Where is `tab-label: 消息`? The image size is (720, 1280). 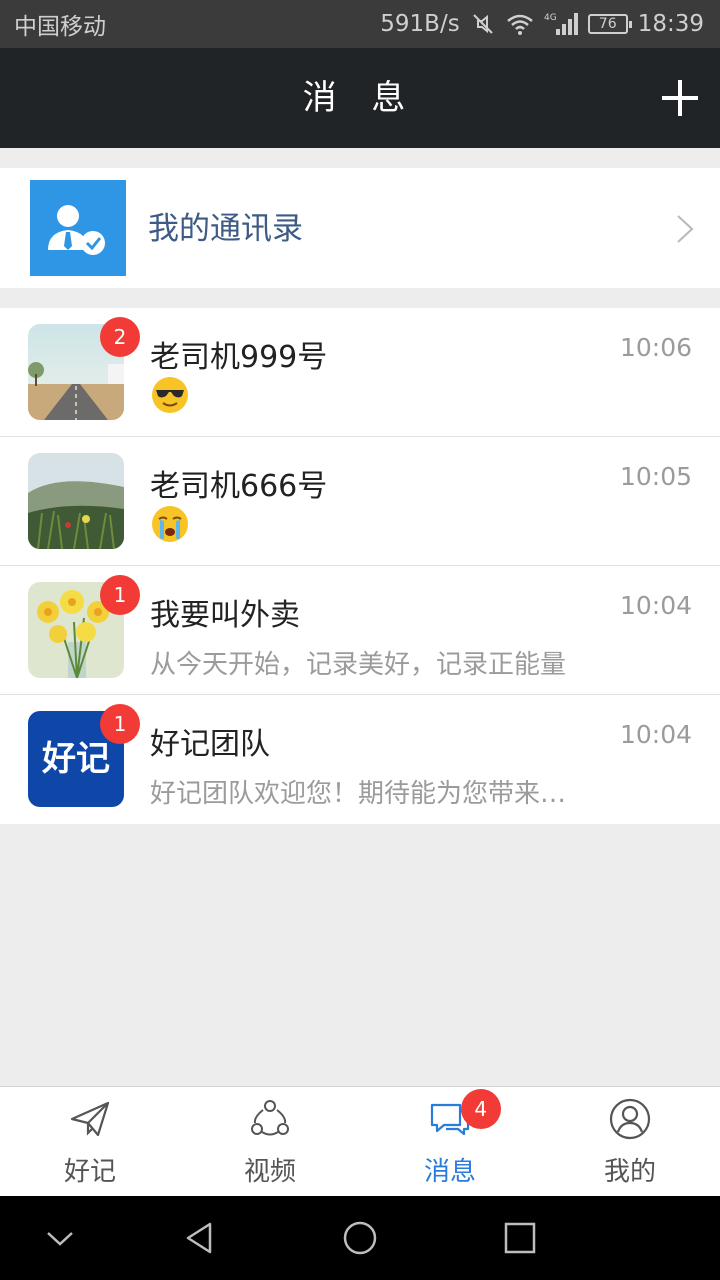
tab-label: 消息 is located at coordinates (449, 1172).